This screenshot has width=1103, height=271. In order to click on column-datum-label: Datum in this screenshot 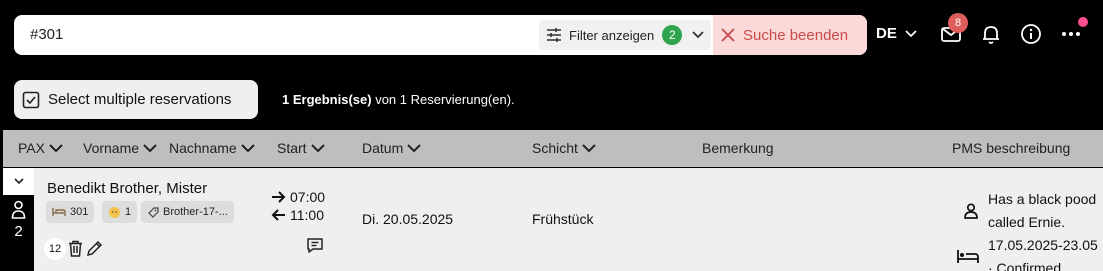, I will do `click(383, 148)`.